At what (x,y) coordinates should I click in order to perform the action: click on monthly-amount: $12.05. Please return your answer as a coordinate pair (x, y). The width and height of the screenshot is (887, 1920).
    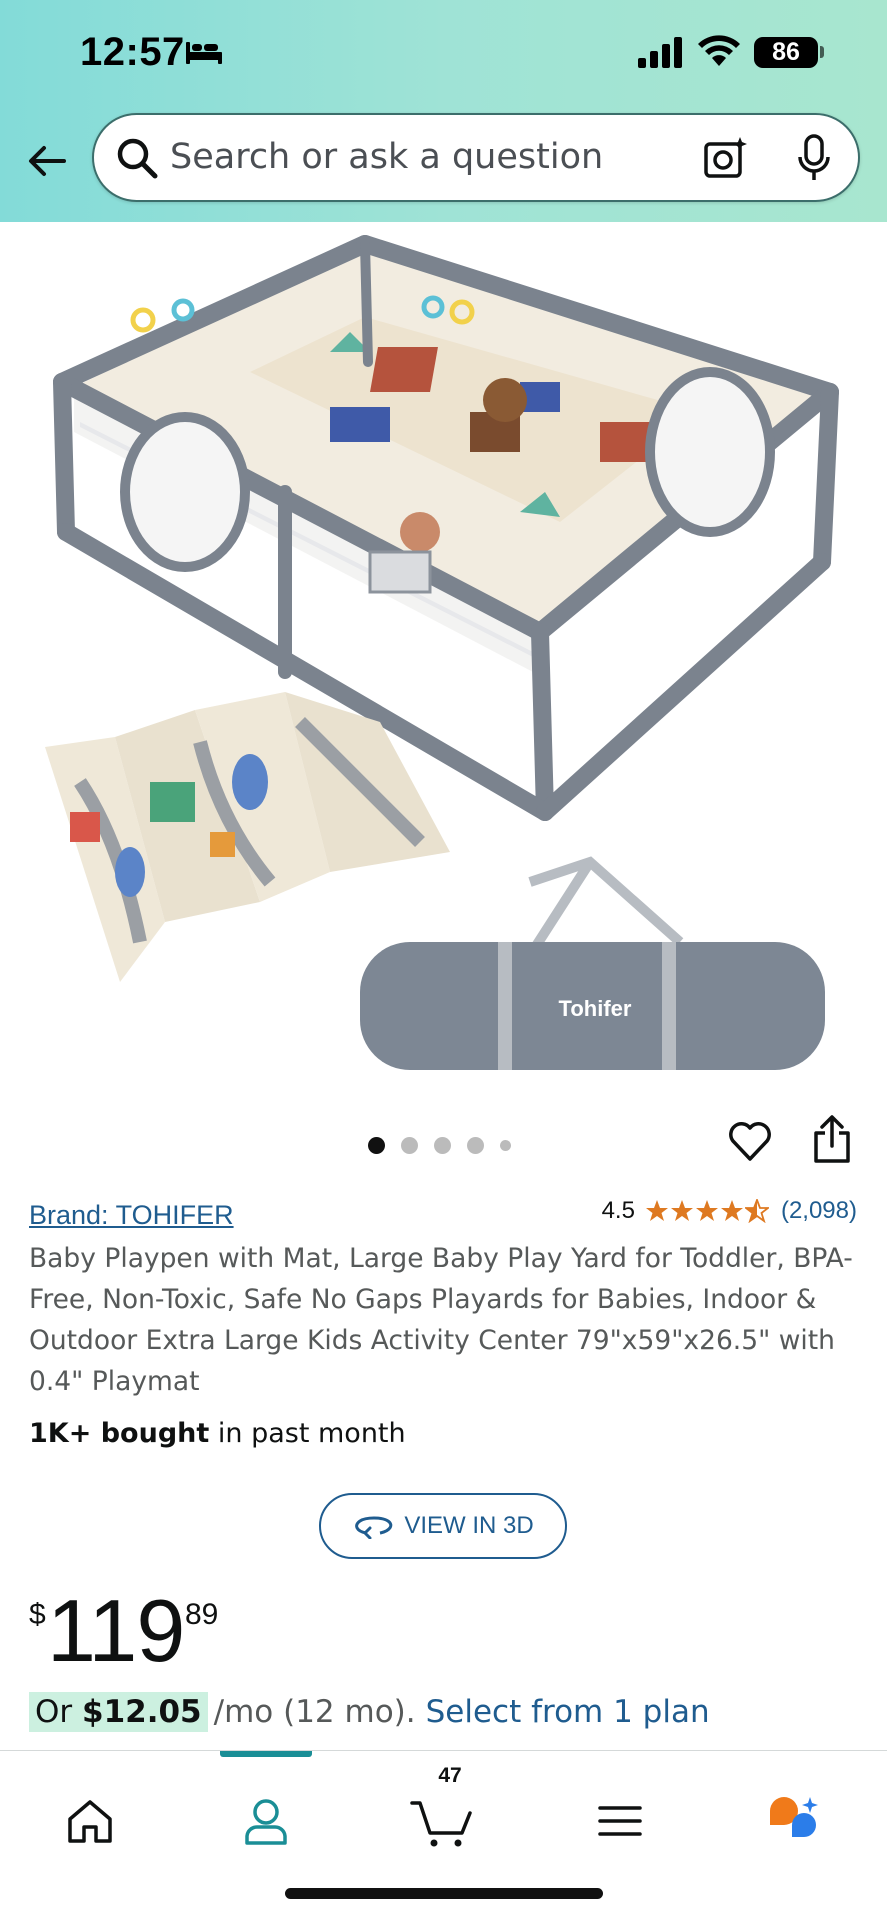
    Looking at the image, I should click on (142, 1712).